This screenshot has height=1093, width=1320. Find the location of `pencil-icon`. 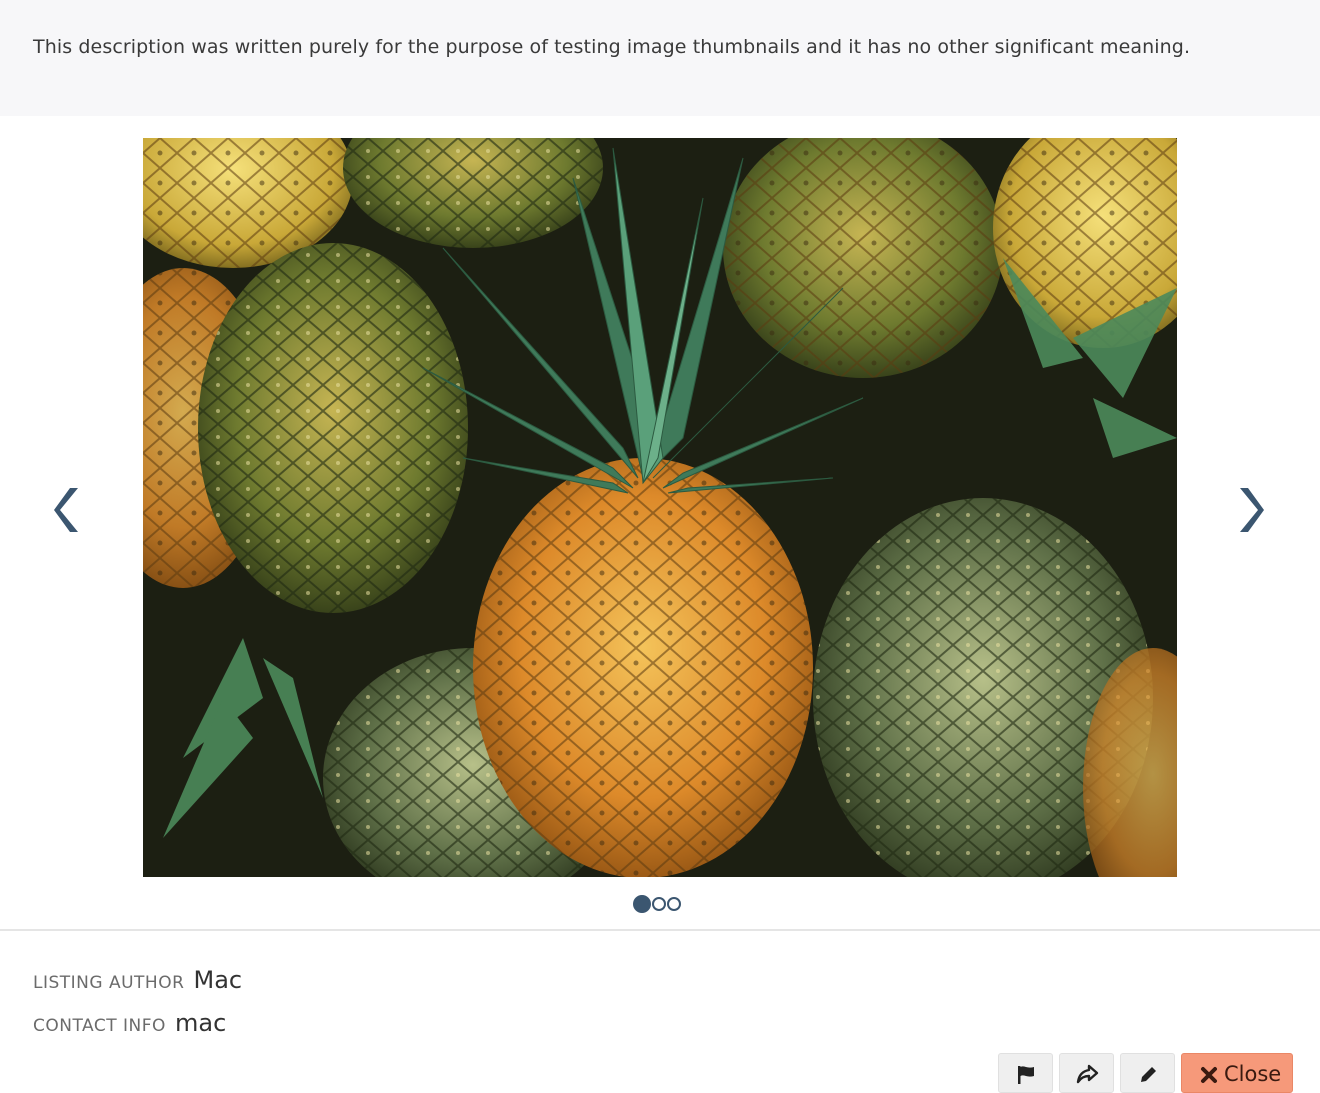

pencil-icon is located at coordinates (1148, 1074).